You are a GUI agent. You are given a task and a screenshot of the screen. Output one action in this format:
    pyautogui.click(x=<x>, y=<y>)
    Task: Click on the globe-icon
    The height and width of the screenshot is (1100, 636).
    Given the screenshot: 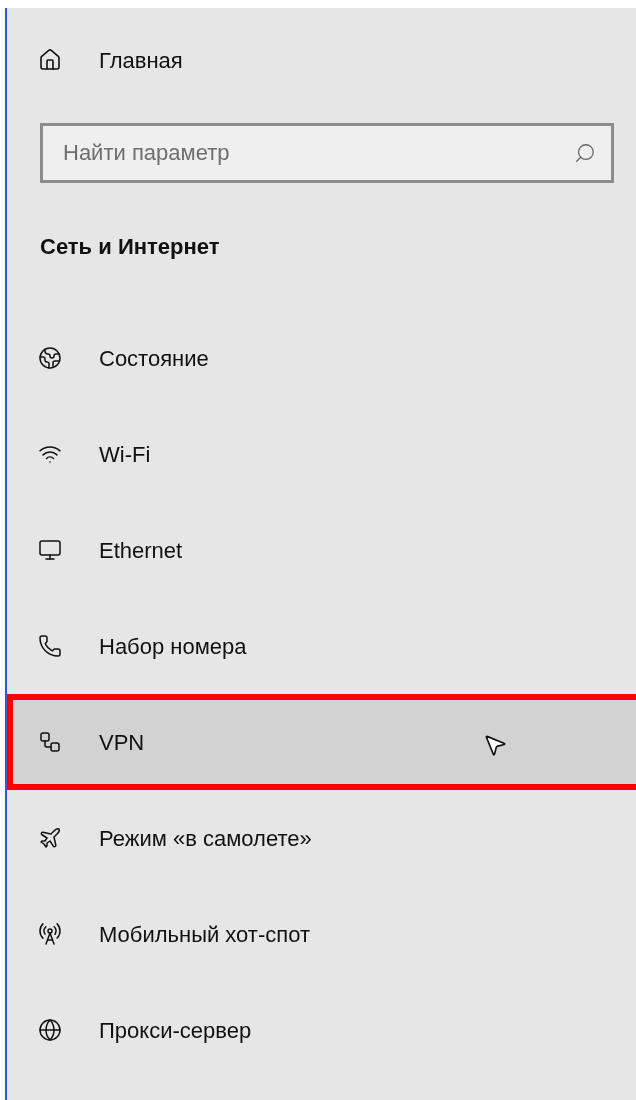 What is the action you would take?
    pyautogui.click(x=50, y=1030)
    